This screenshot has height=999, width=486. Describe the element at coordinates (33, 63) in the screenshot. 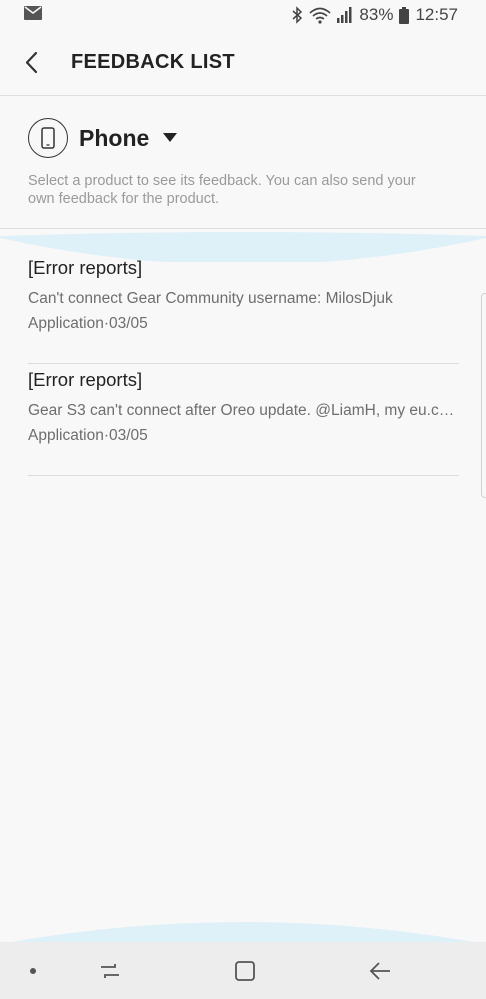

I see `back-arrow-icon` at that location.